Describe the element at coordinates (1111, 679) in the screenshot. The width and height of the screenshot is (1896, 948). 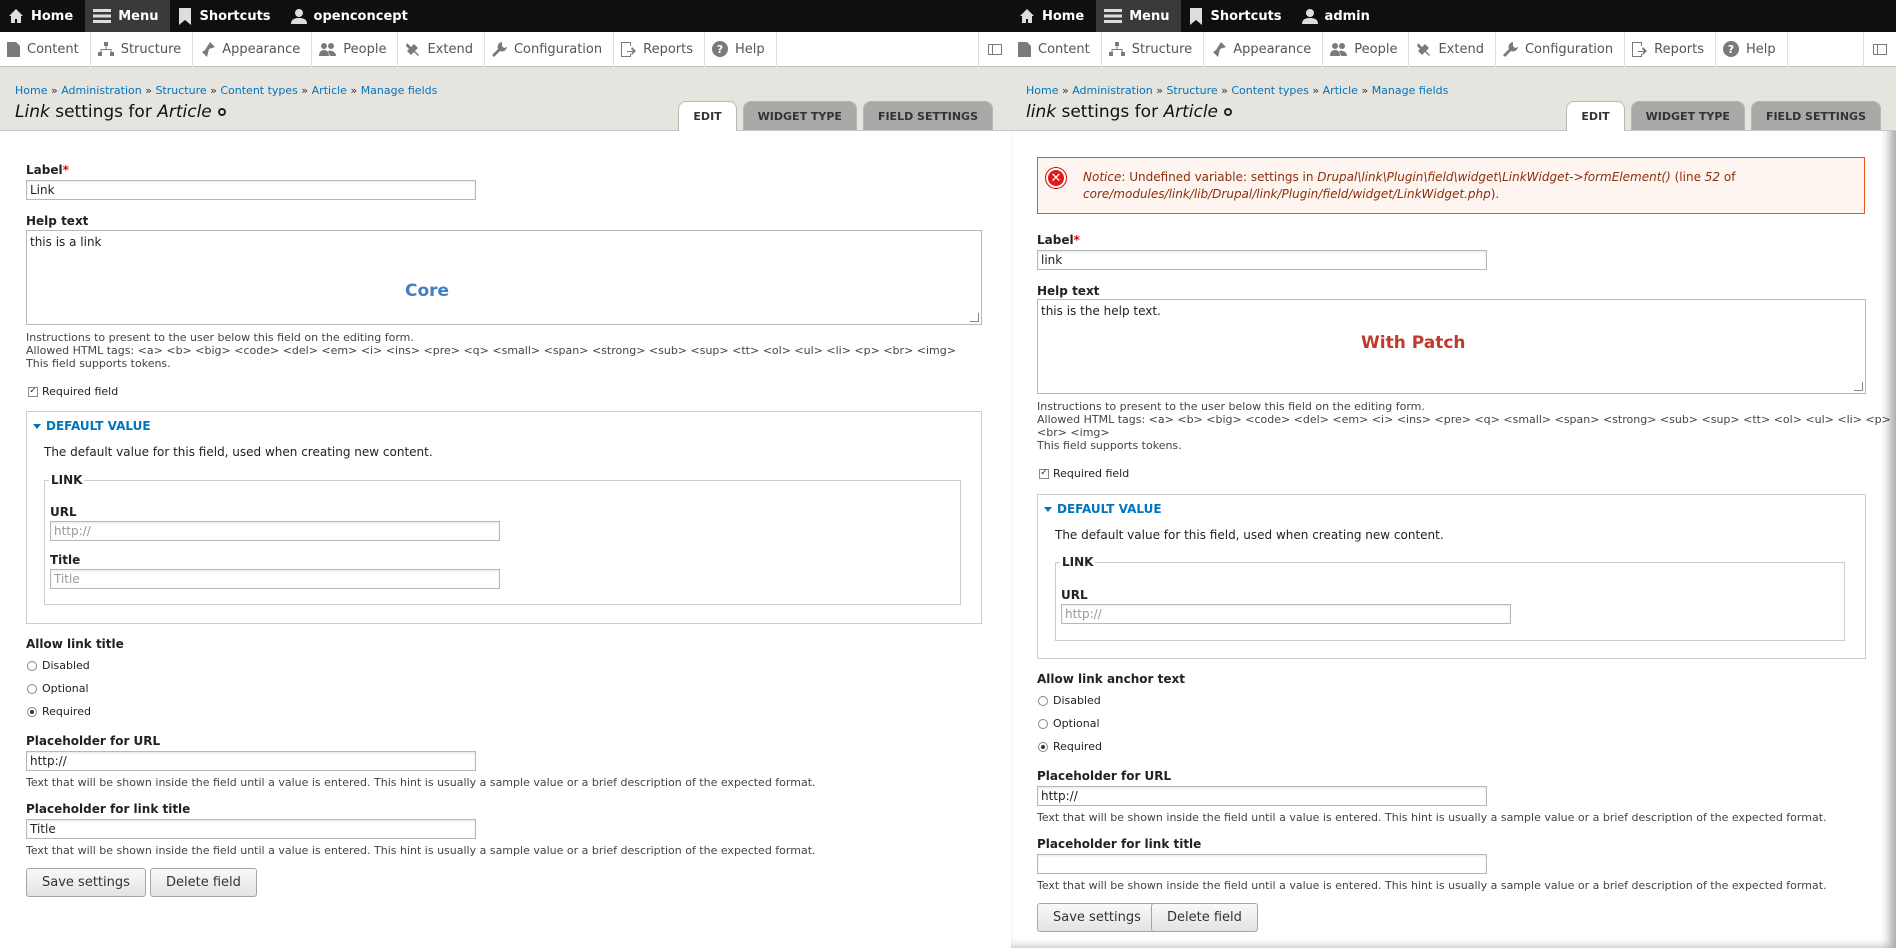
I see `allow-link-anchor-text-label: Allow link anchor text` at that location.